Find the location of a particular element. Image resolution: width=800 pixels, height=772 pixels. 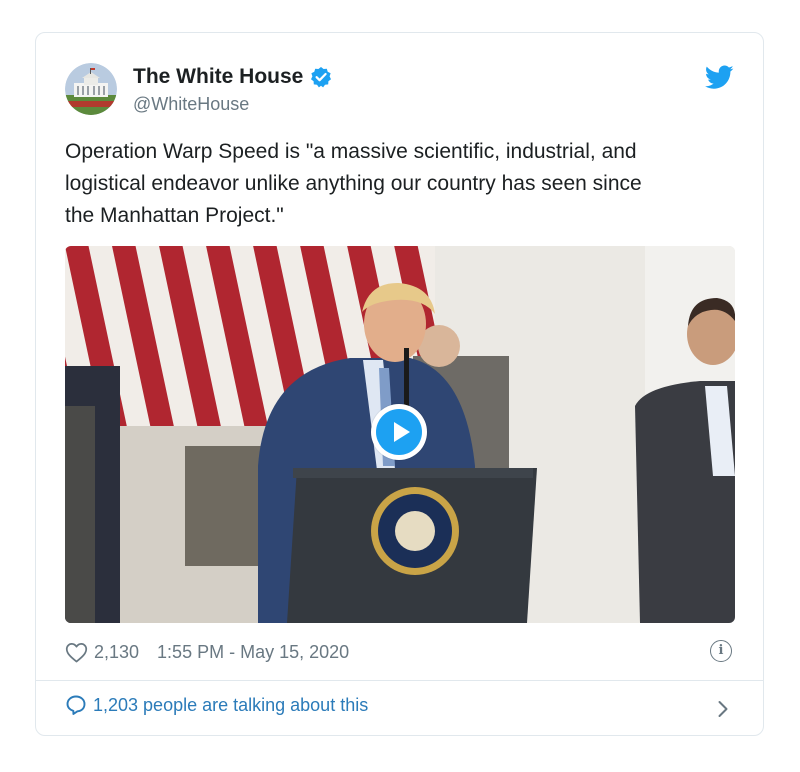

author-name-text: The White House is located at coordinates (218, 76).